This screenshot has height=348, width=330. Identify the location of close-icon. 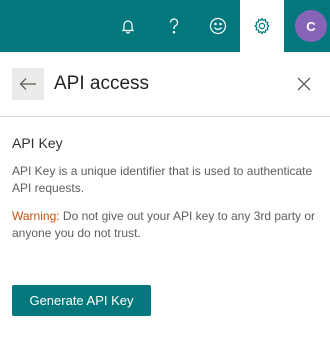
(304, 84).